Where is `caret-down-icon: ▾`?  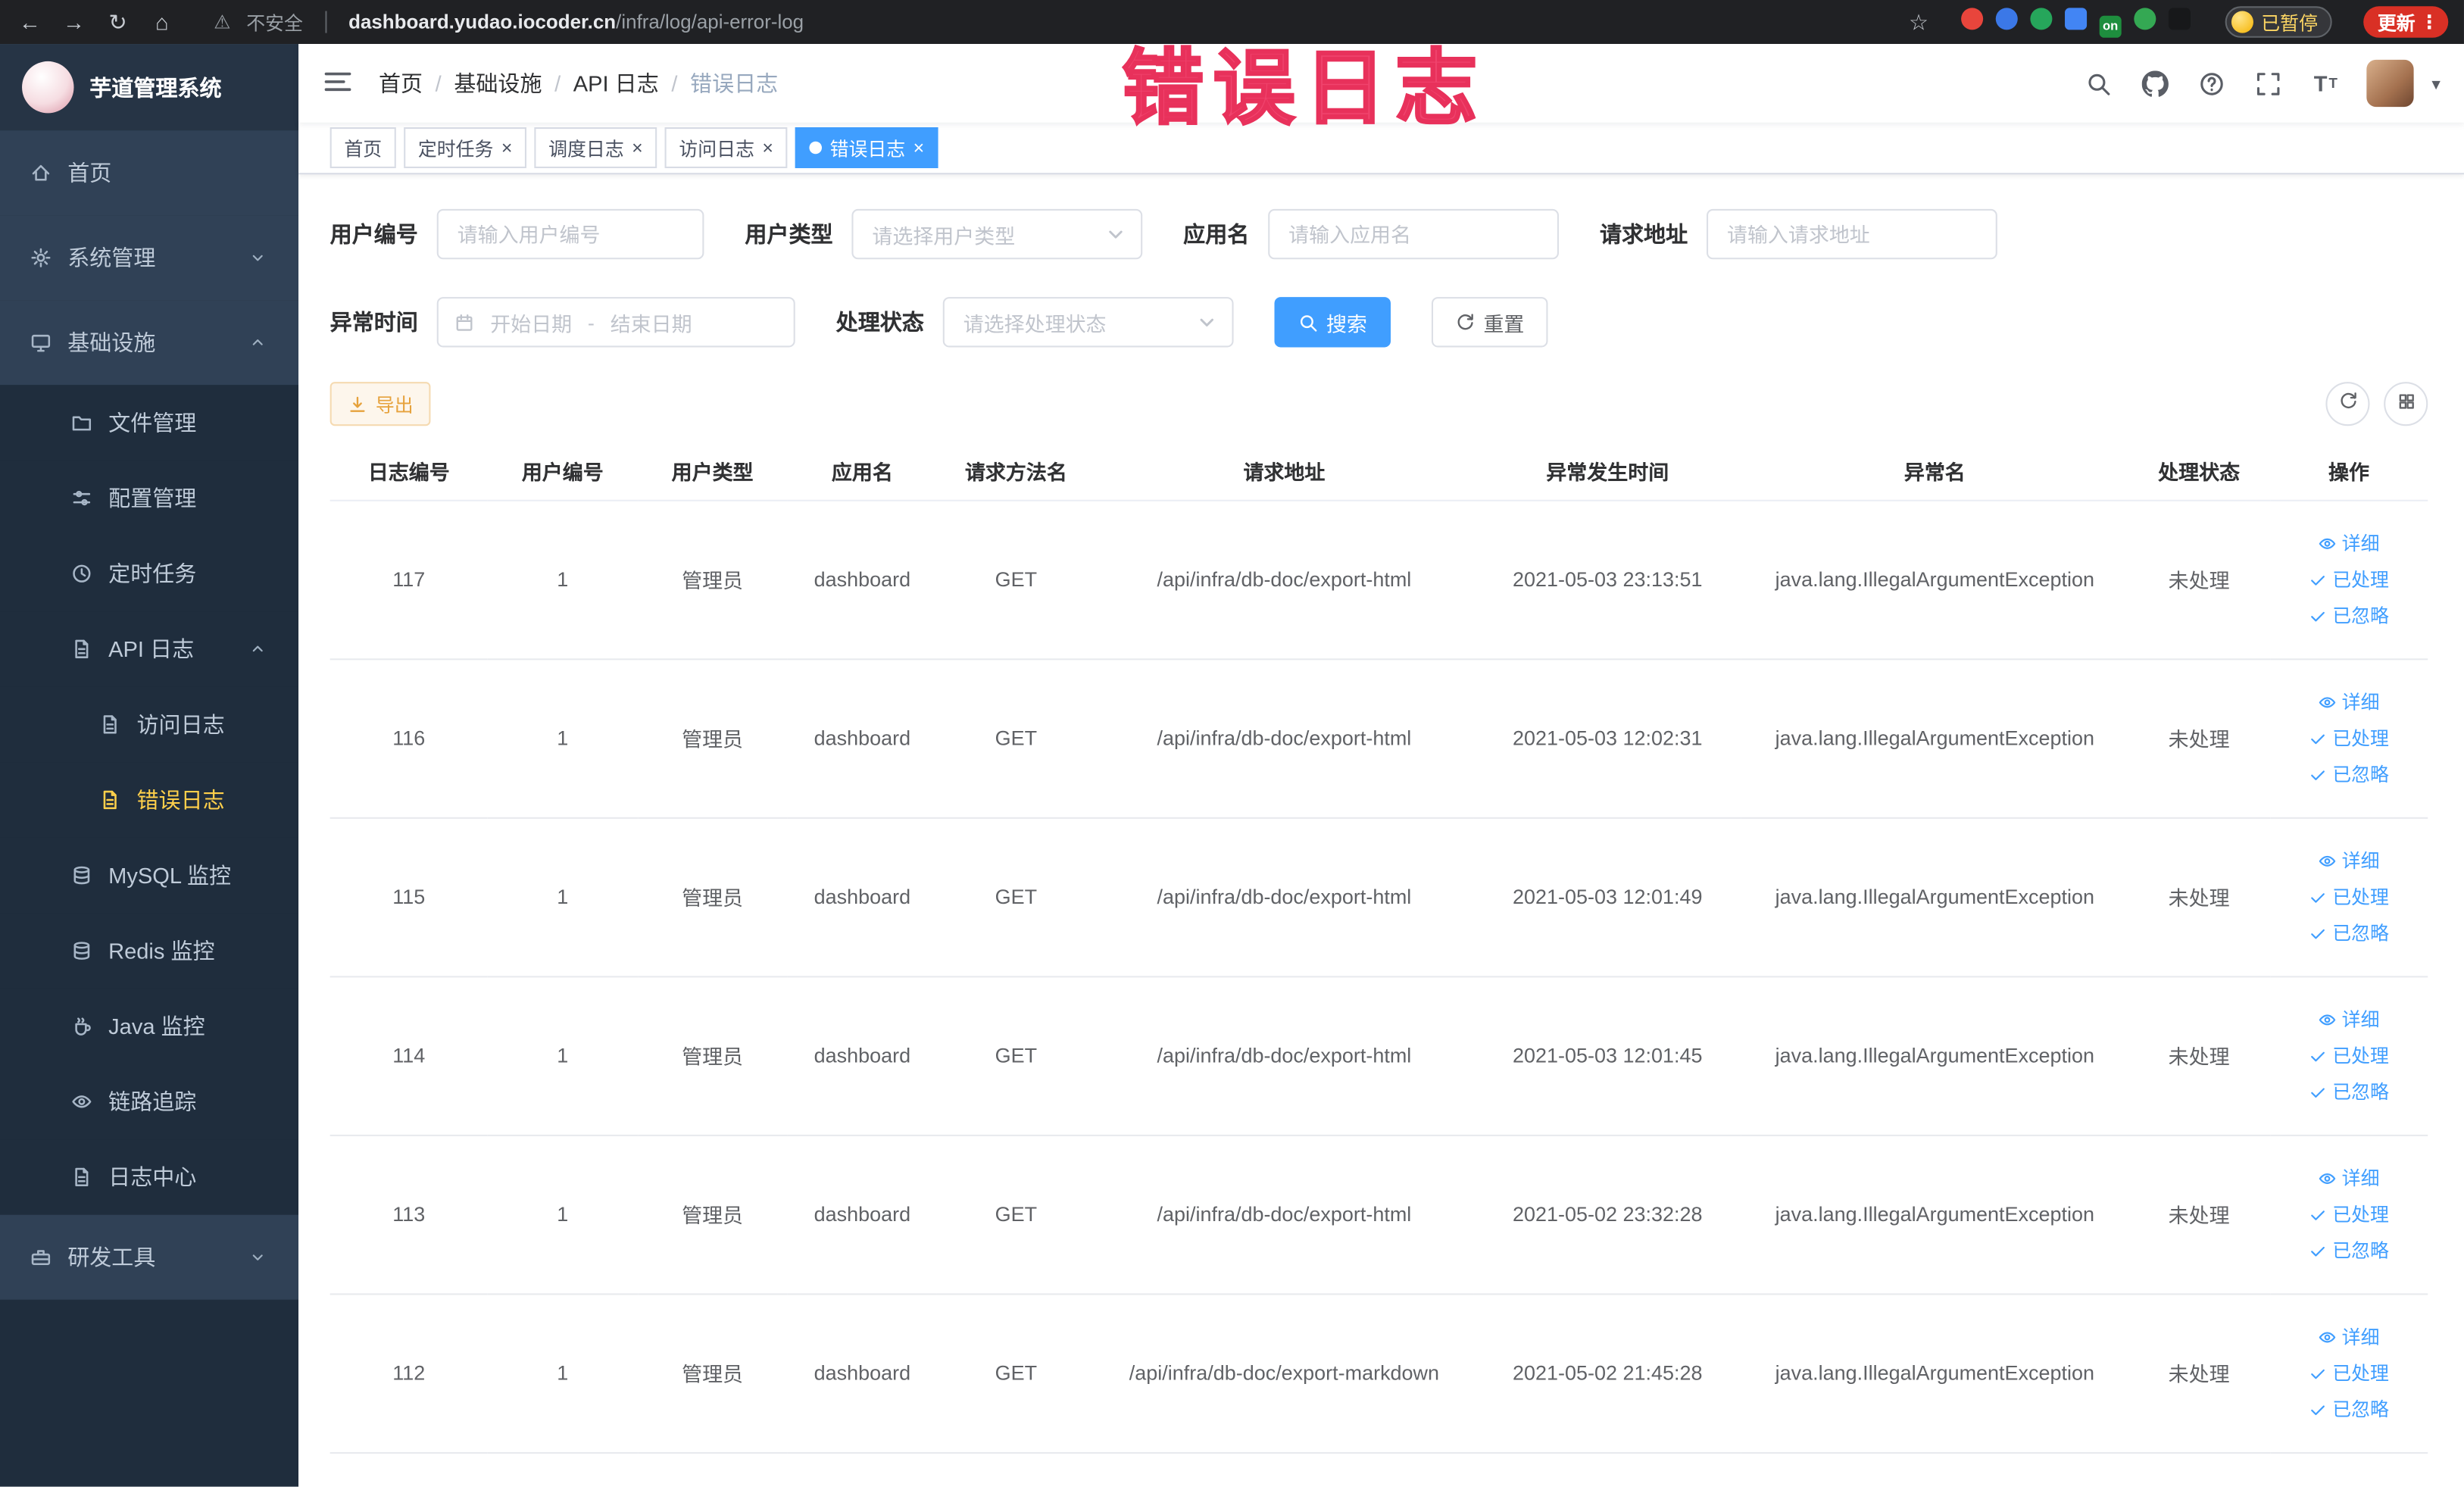
caret-down-icon: ▾ is located at coordinates (2435, 83).